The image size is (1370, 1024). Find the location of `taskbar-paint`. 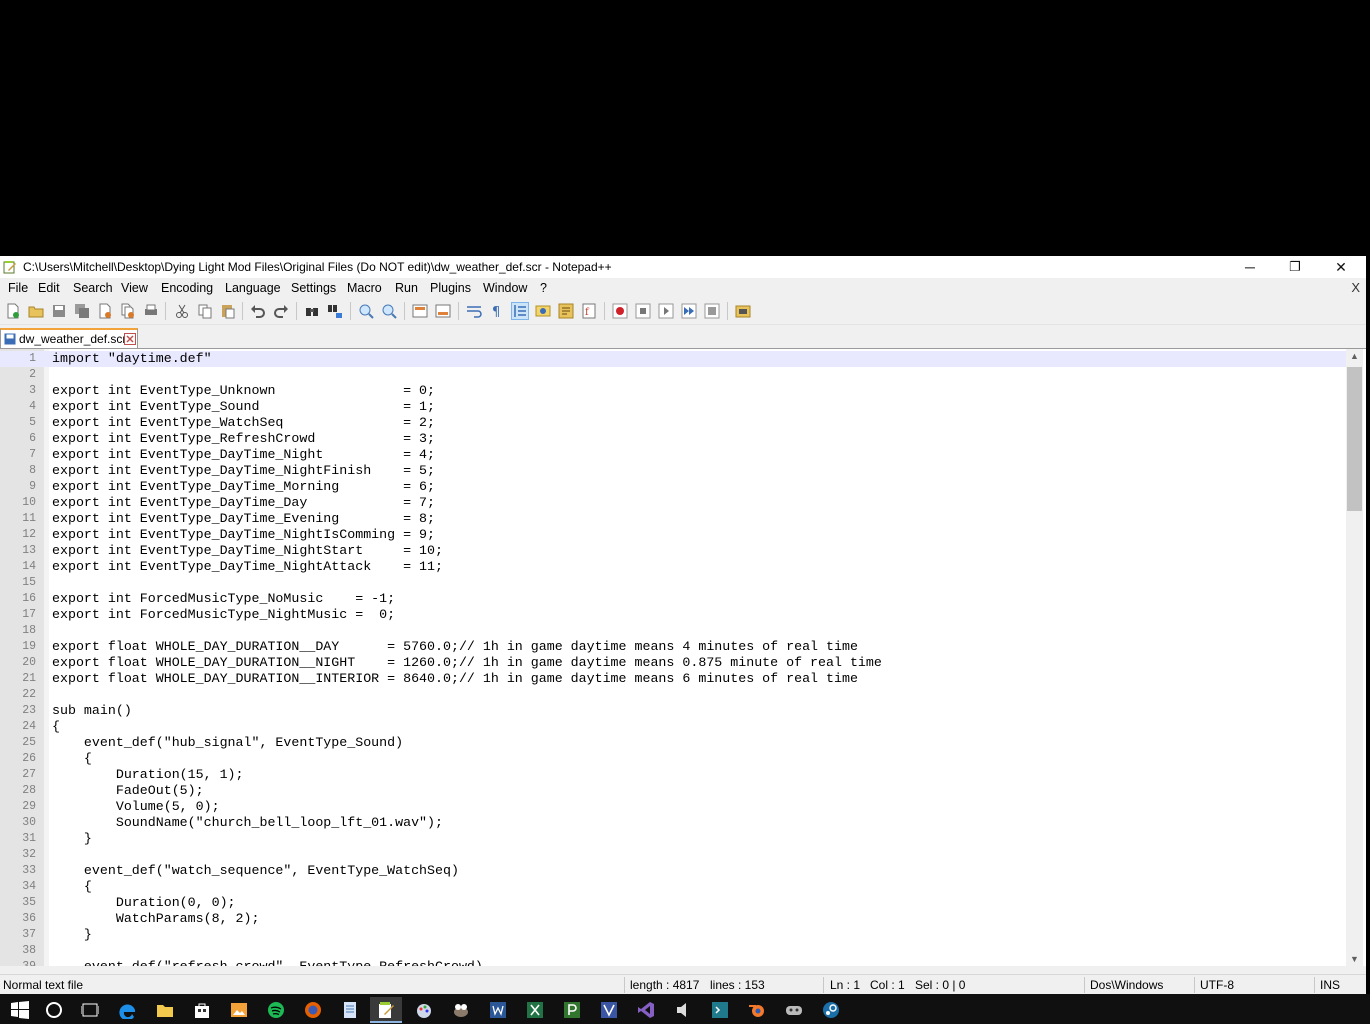

taskbar-paint is located at coordinates (424, 1010).